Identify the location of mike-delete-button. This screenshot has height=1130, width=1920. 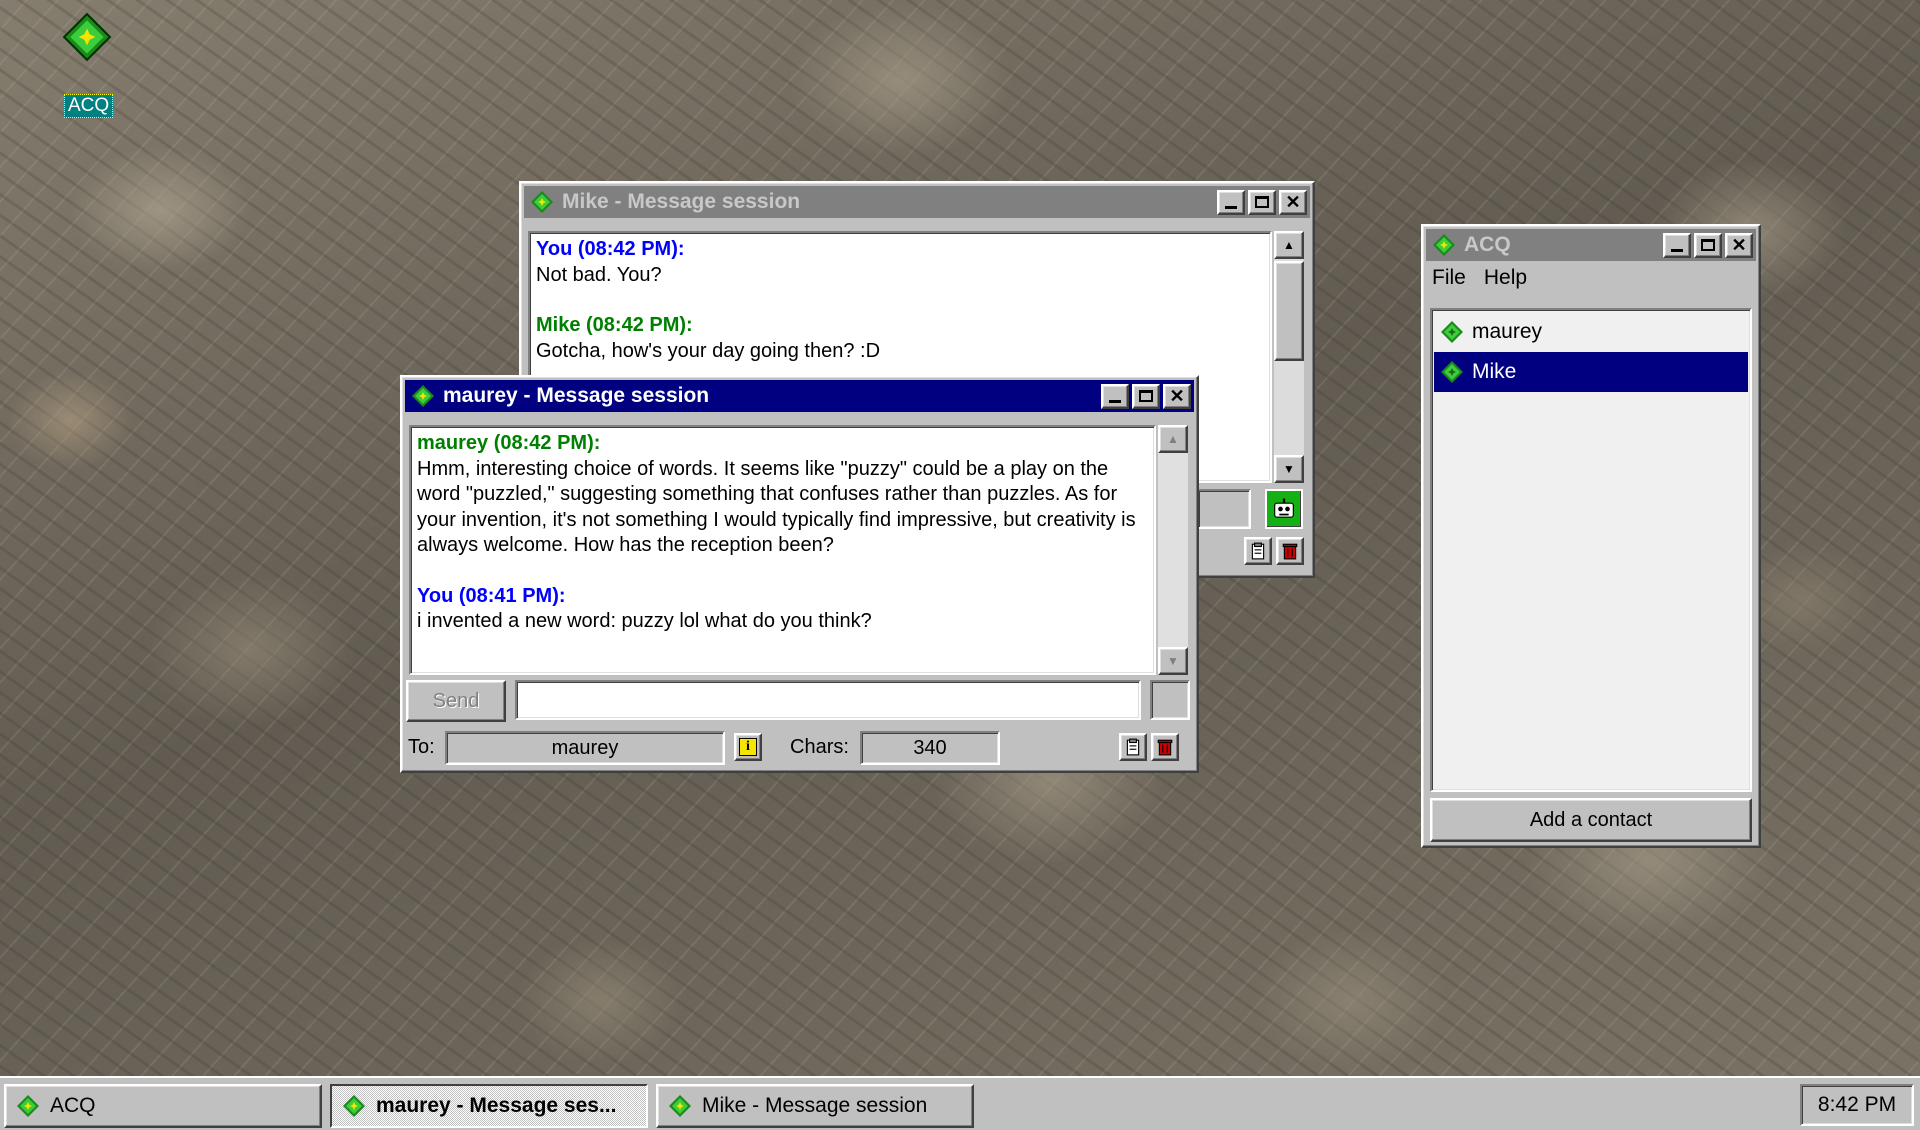
(1290, 551).